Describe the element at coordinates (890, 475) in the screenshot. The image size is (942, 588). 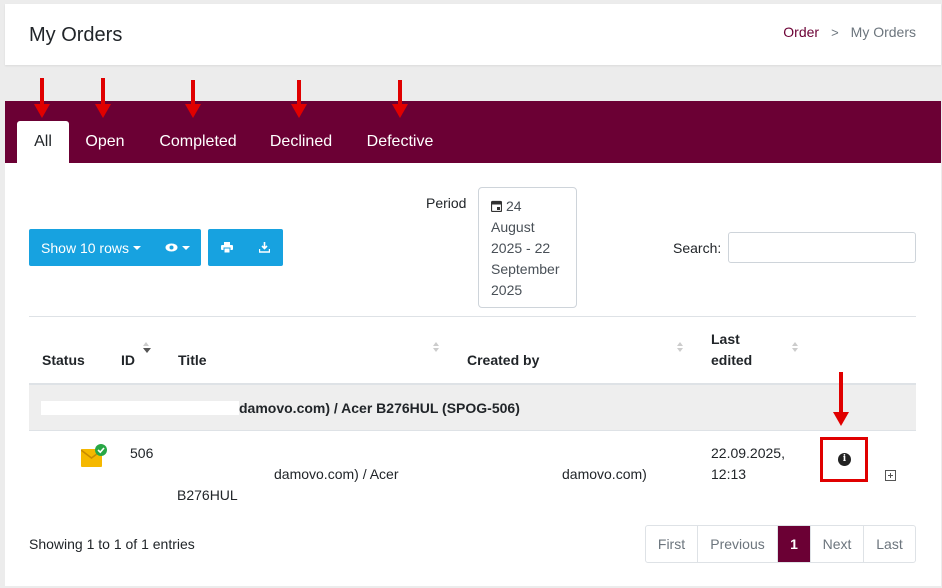
I see `expand-icon` at that location.